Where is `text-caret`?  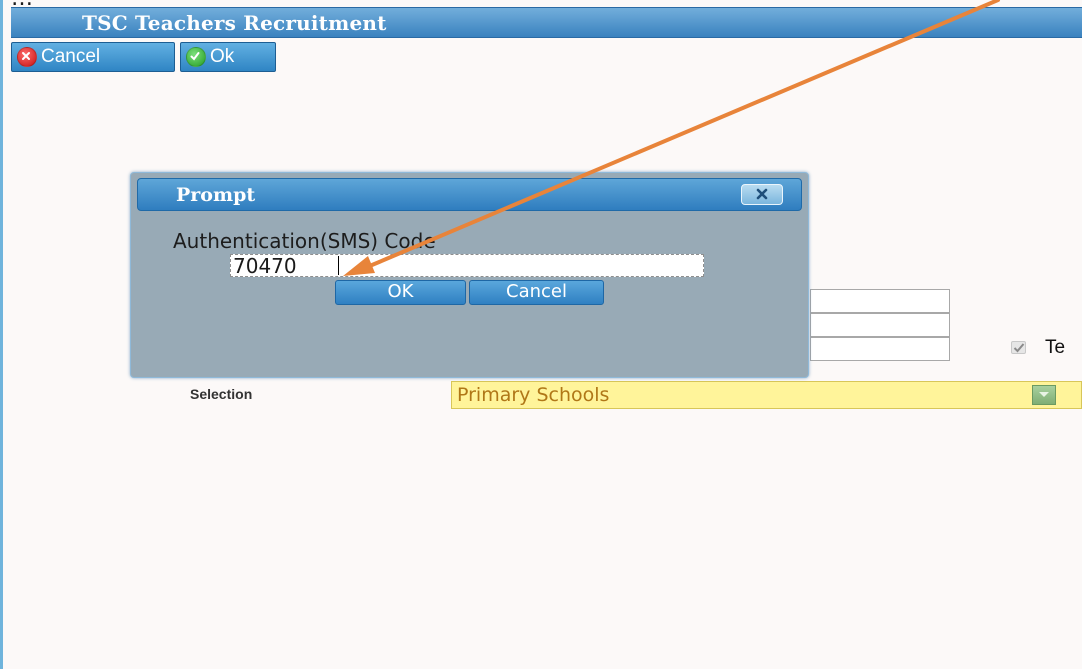 text-caret is located at coordinates (338, 265).